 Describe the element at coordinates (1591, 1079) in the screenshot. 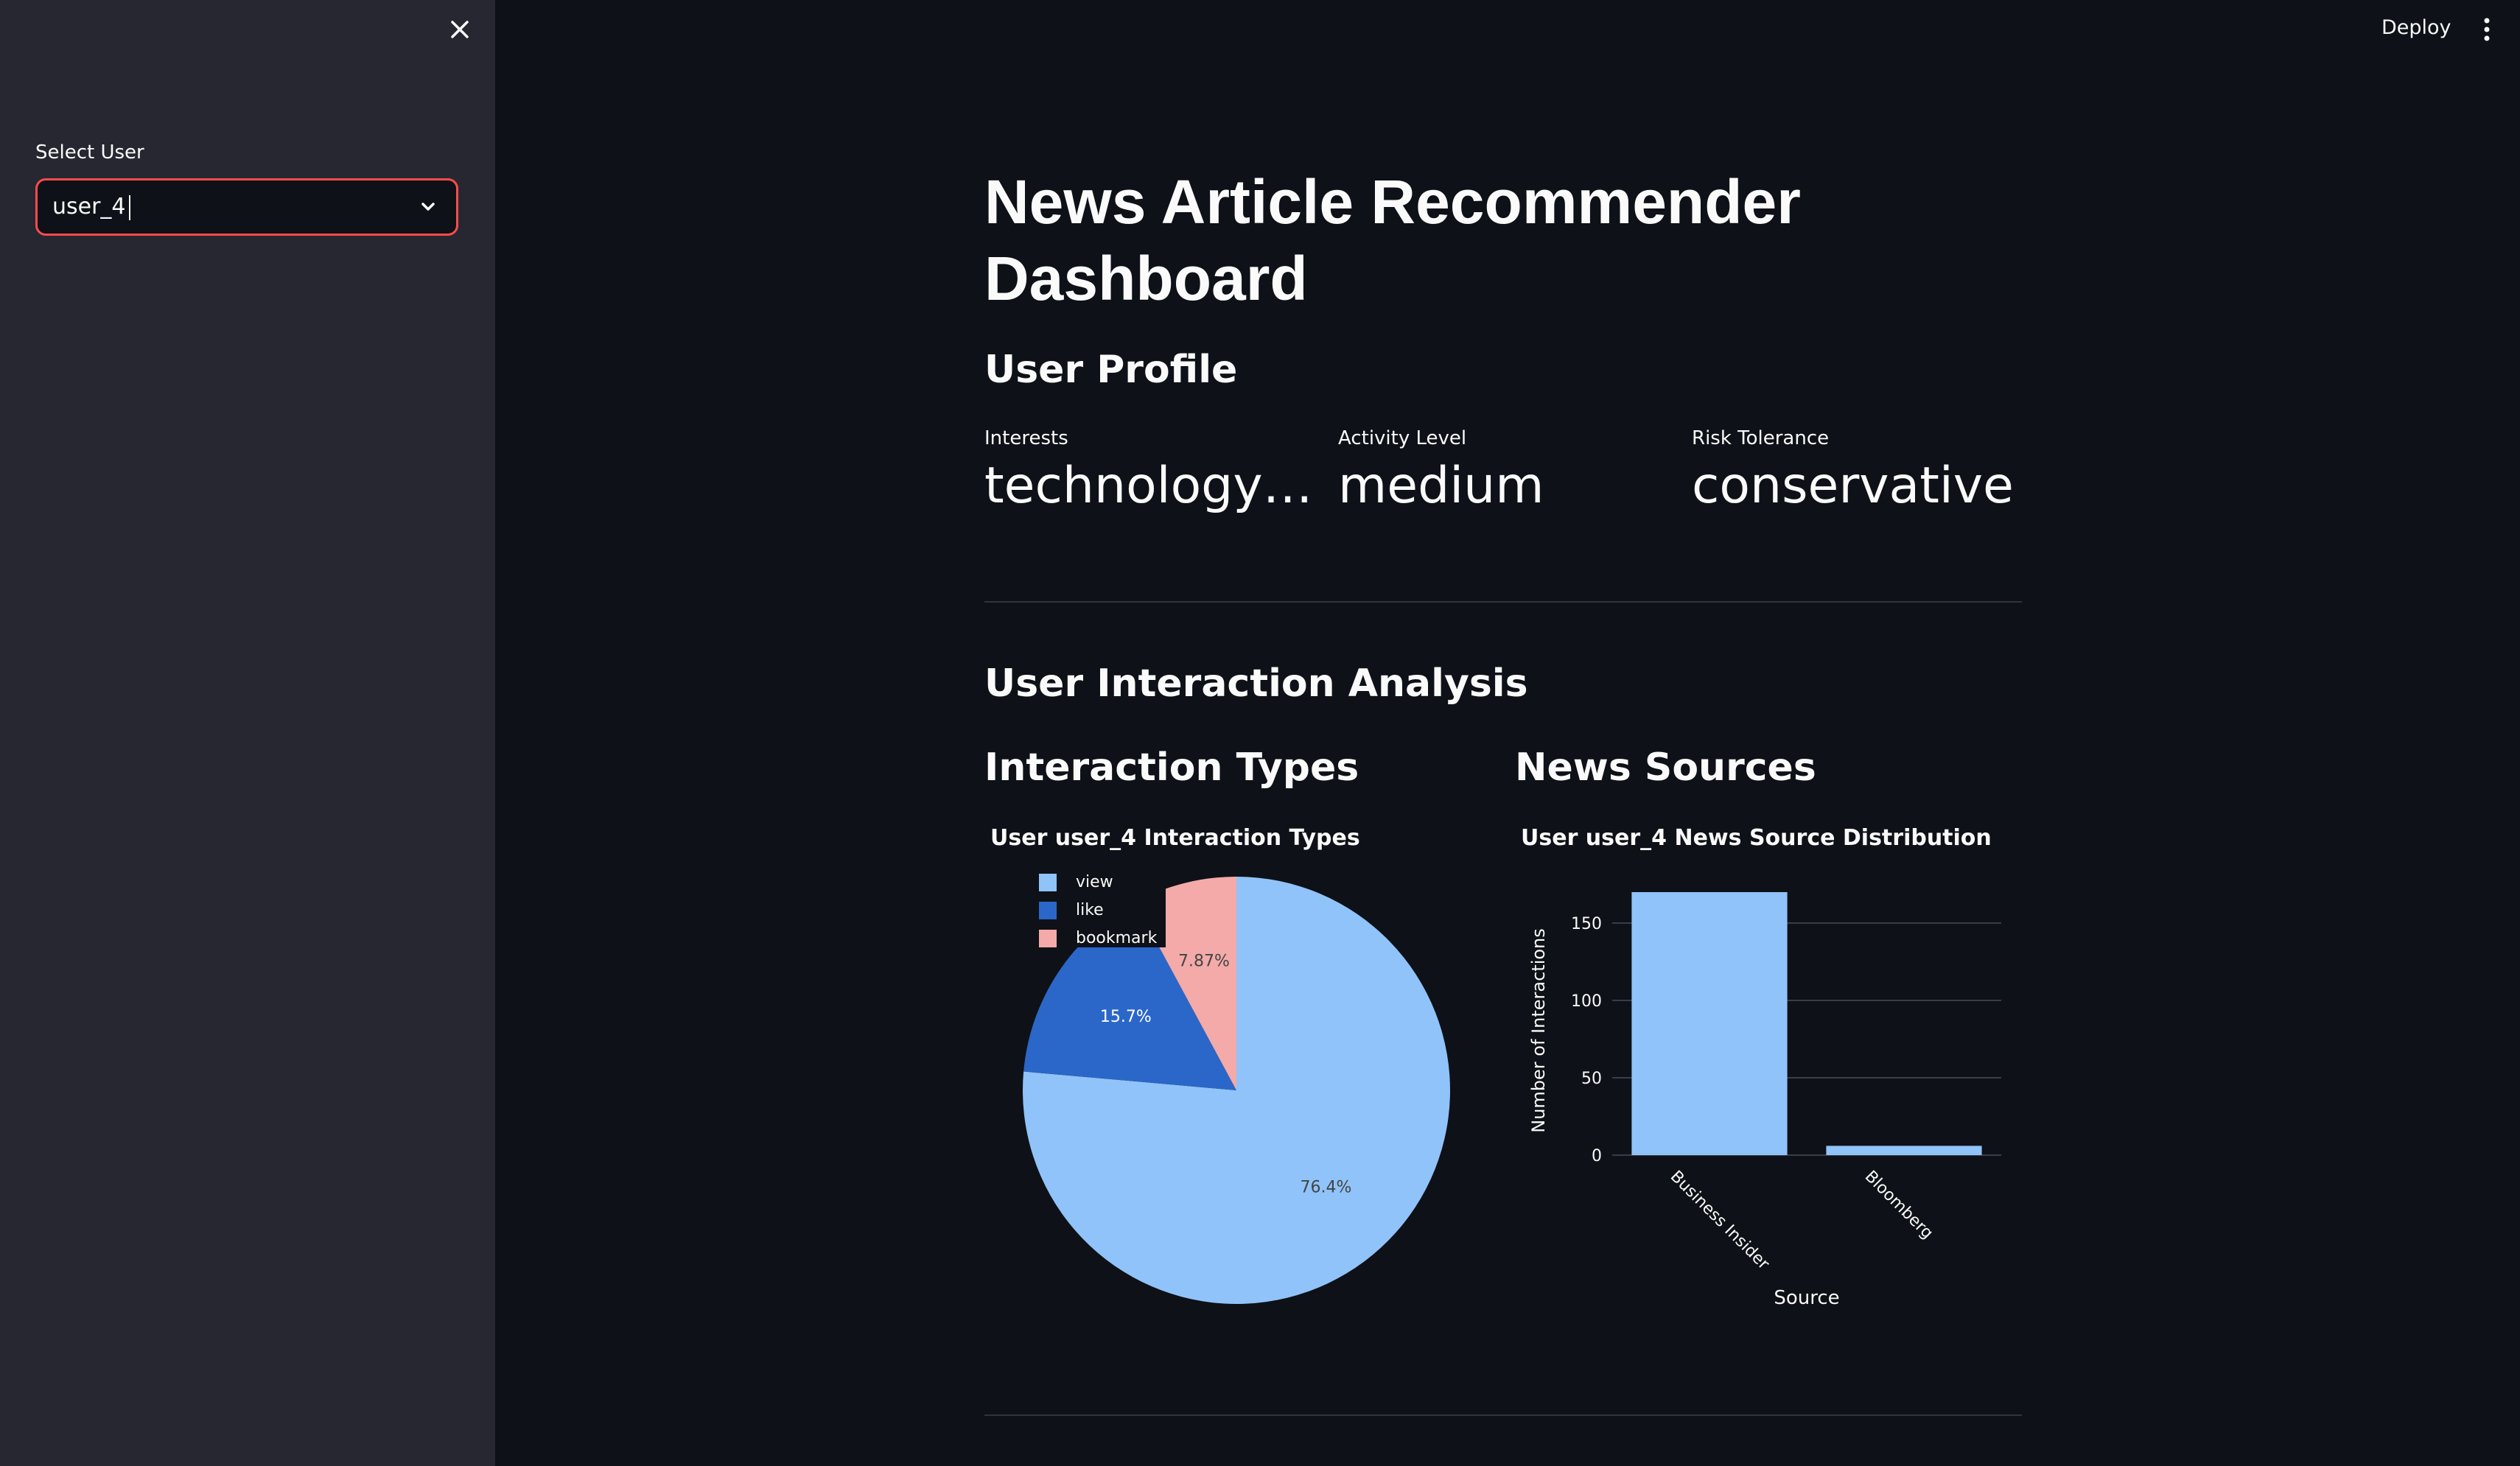

I see `y-tick-label: 50` at that location.